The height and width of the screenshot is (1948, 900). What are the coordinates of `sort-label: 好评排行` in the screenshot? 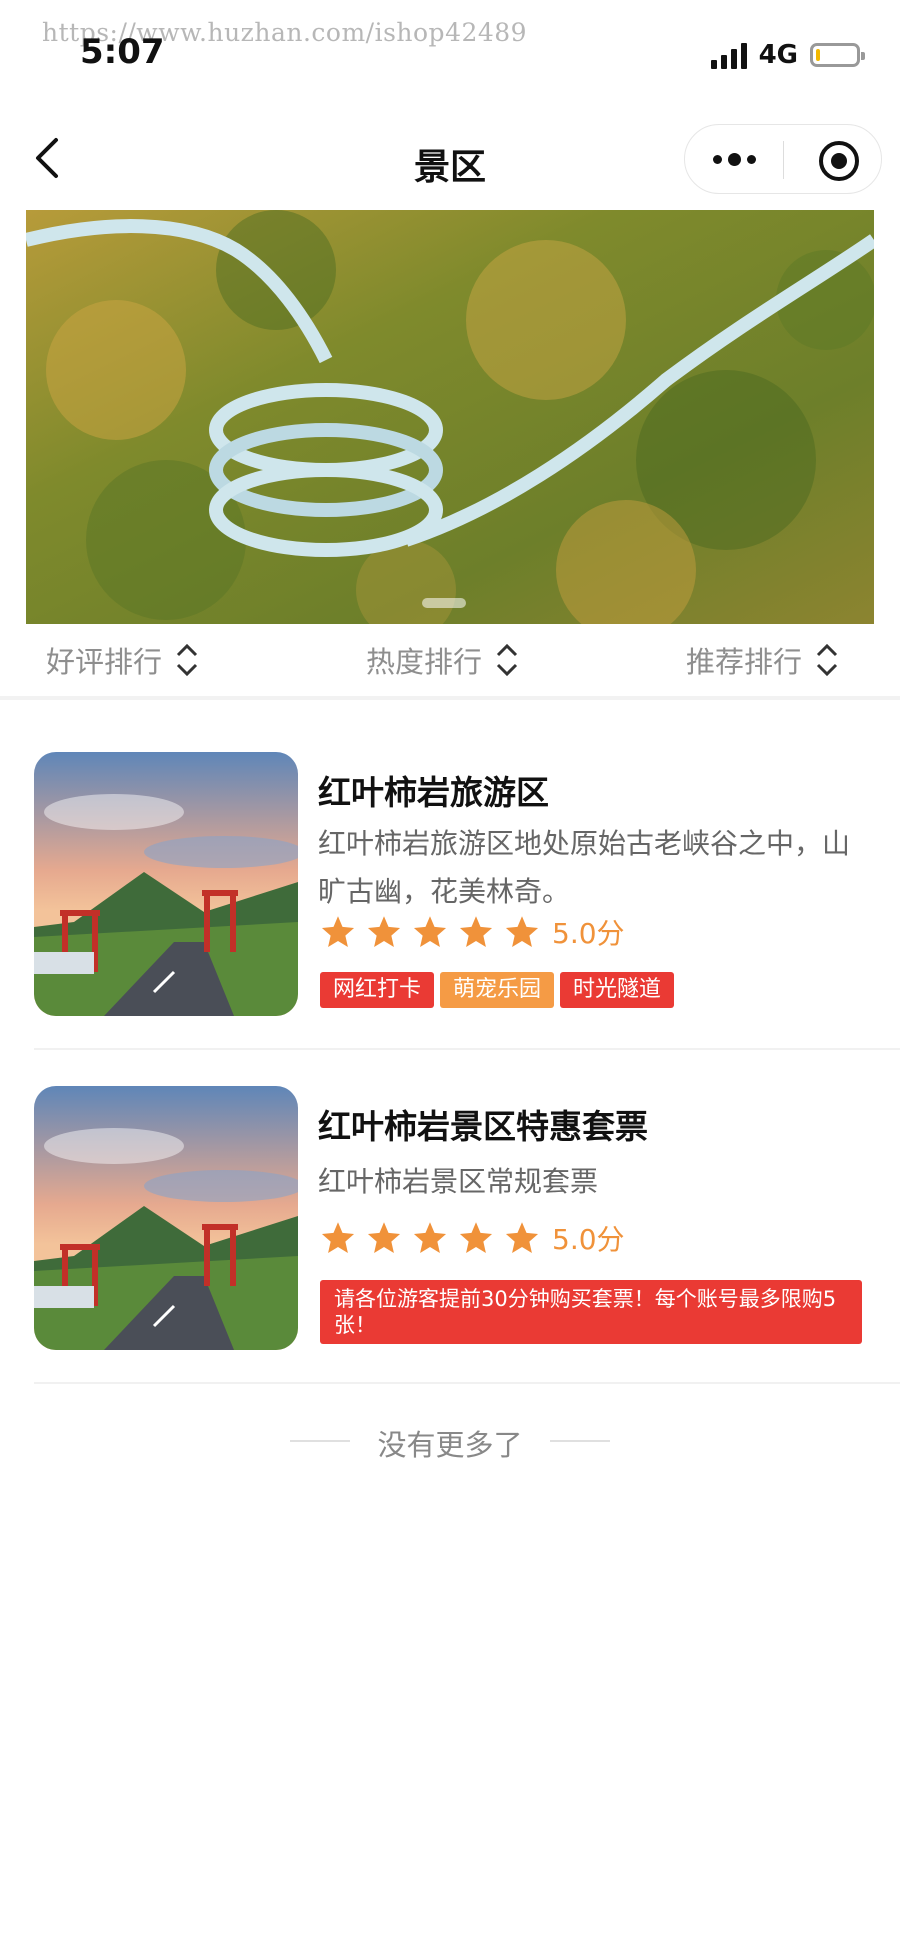 It's located at (104, 662).